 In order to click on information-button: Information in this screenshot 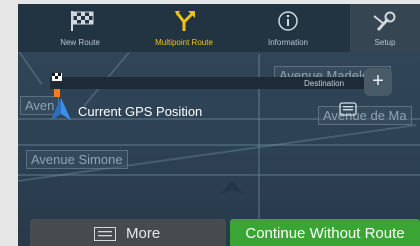, I will do `click(288, 28)`.